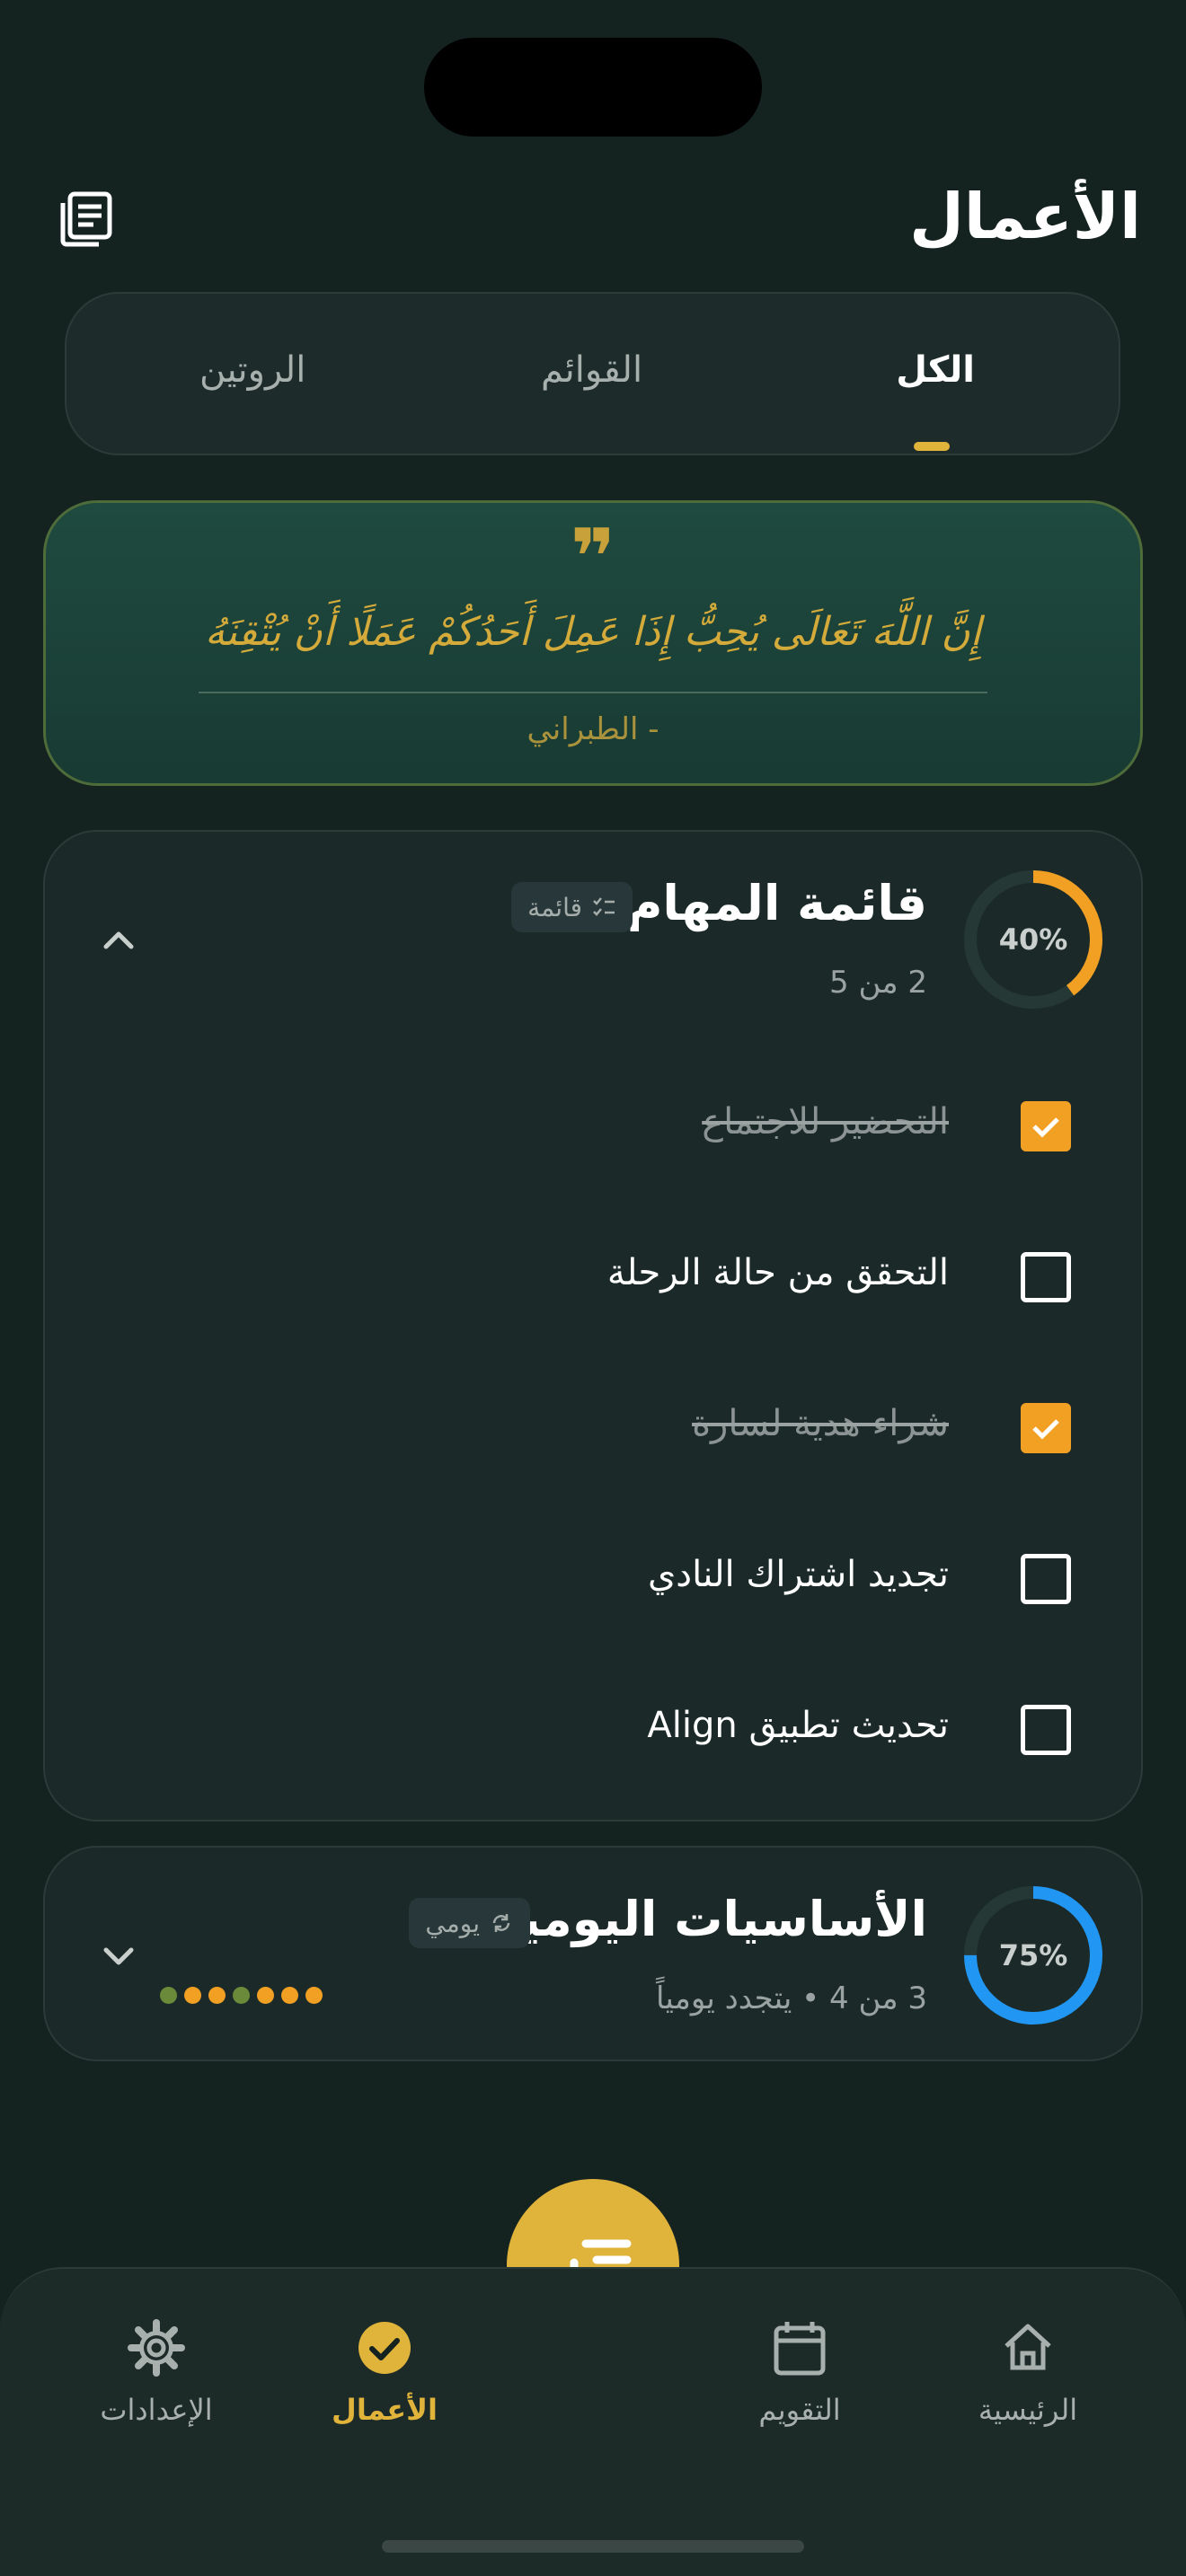  What do you see at coordinates (791, 1999) in the screenshot?
I see `routine-subtitle: 3 من 4 • يتجدد يومياً` at bounding box center [791, 1999].